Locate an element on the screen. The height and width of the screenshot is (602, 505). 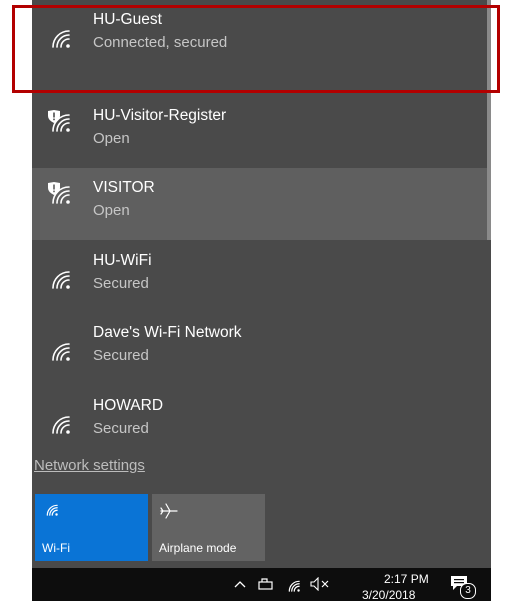
notification-count-badge: 3 is located at coordinates (468, 591).